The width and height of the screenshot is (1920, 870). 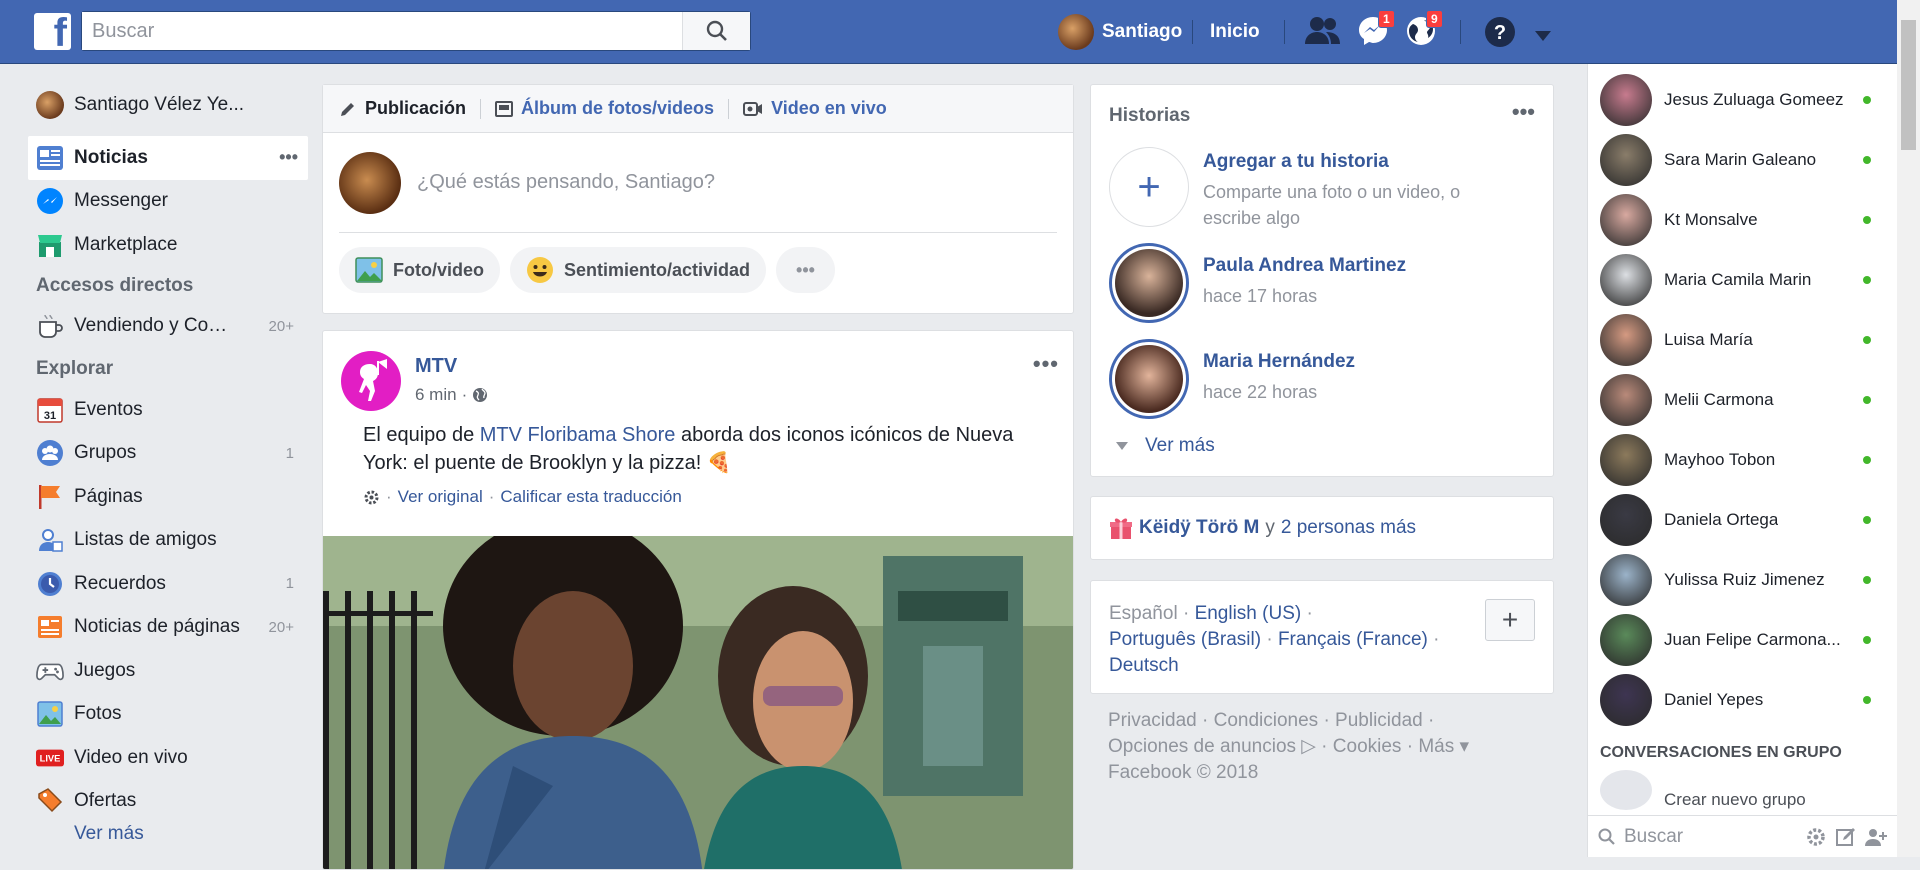 I want to click on notifications-globe-icon: 9, so click(x=1423, y=32).